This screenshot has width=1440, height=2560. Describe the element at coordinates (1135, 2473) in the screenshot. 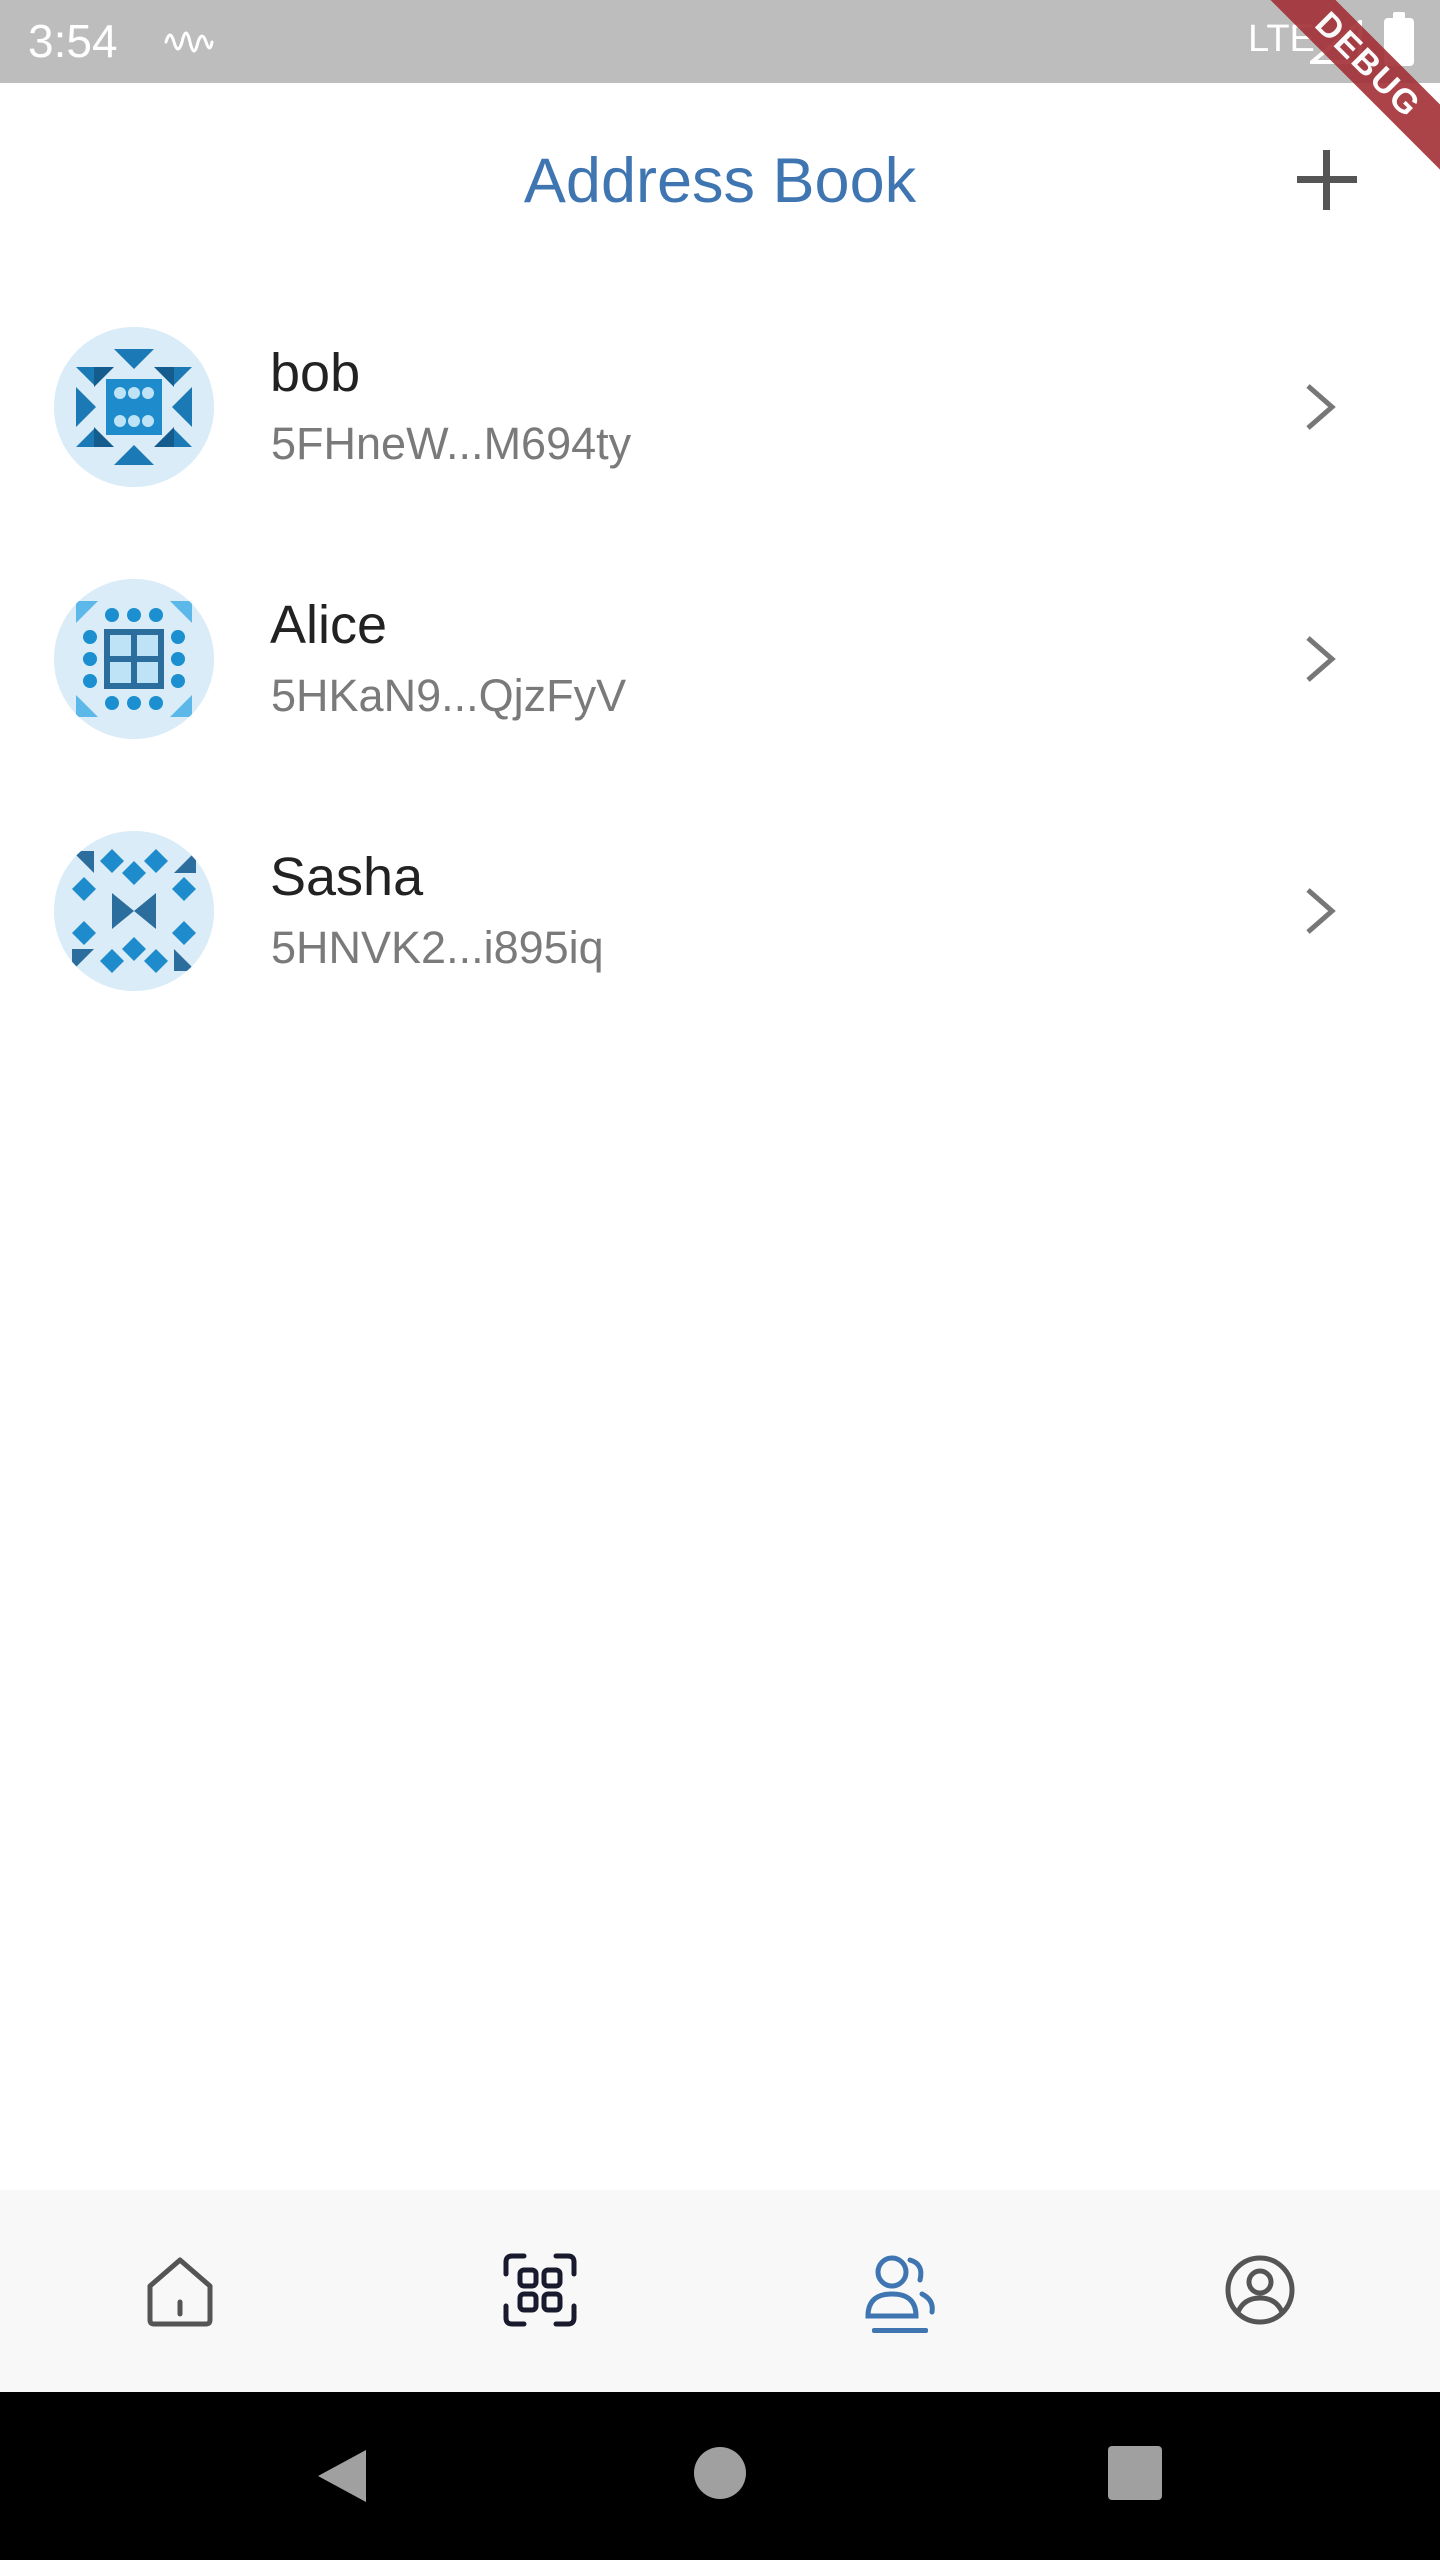

I see `recents-icon` at that location.